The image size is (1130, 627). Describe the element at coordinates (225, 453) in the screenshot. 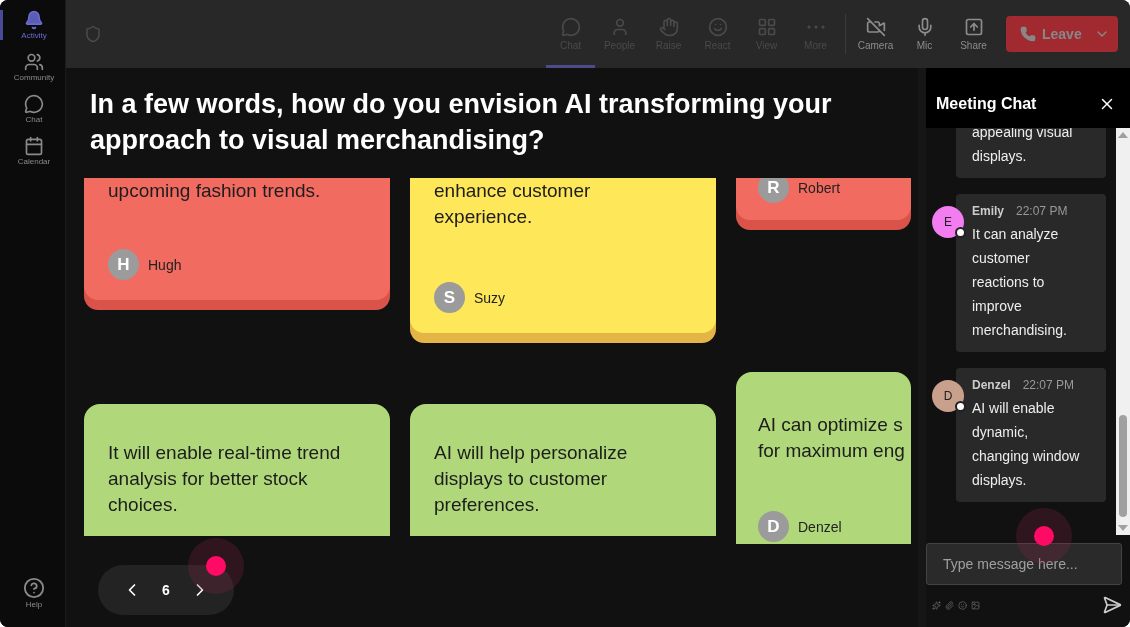

I see `note-text: It will enable real-time trend` at that location.